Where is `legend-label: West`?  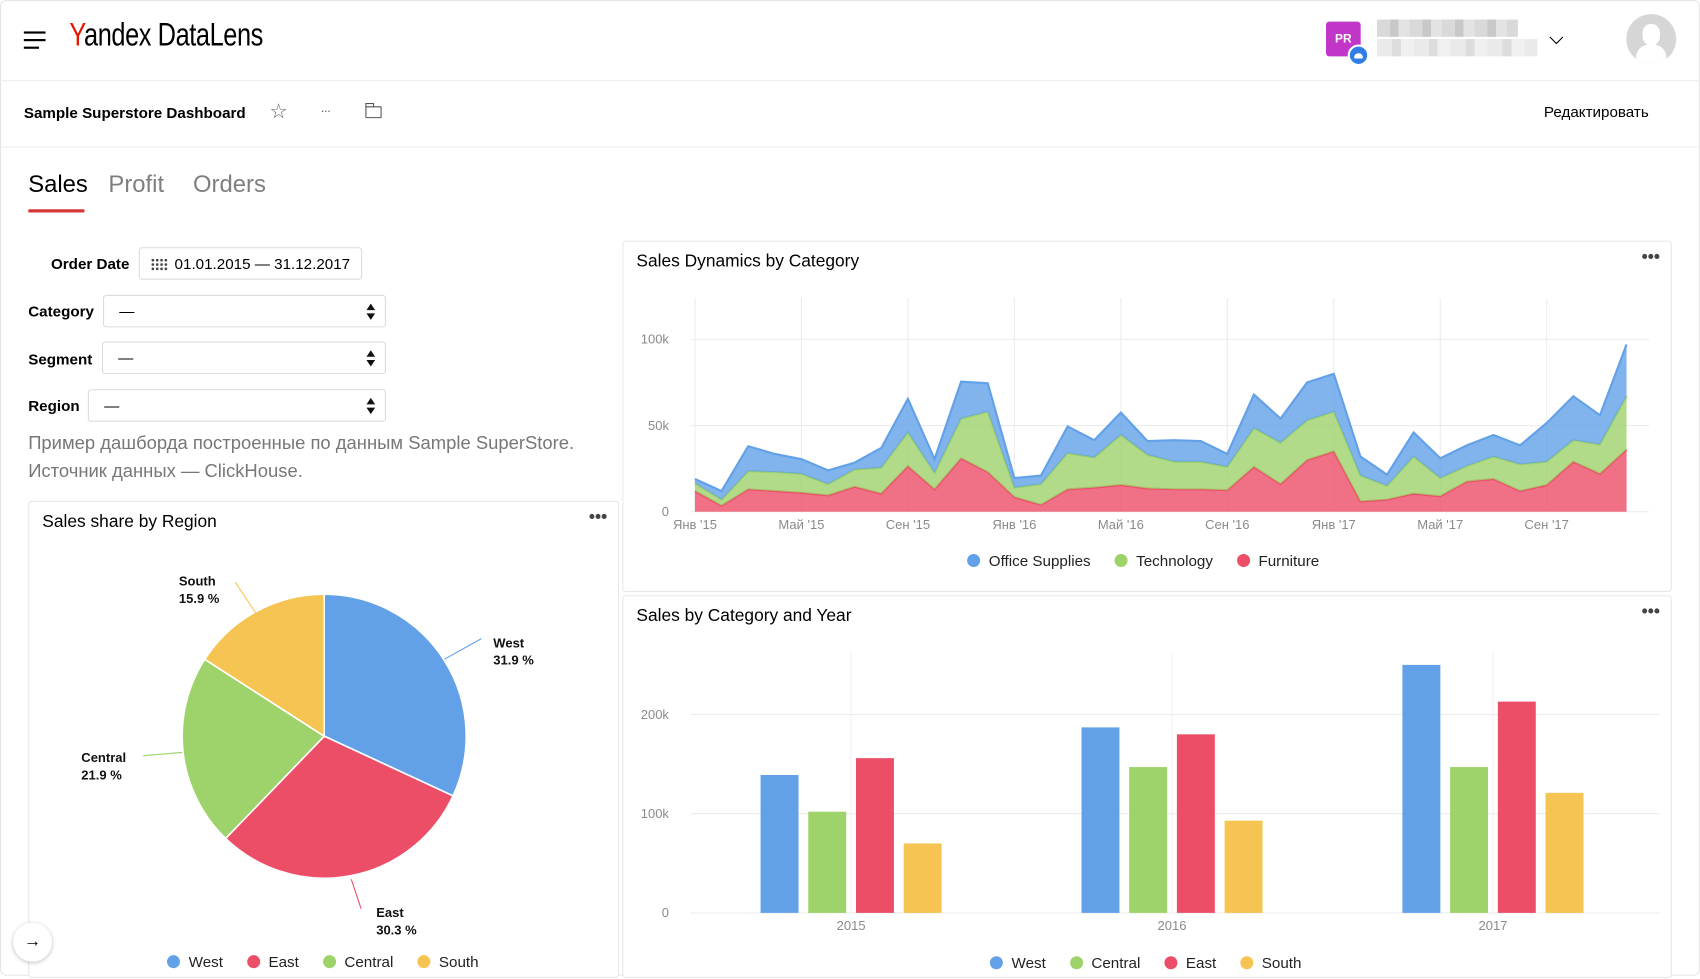
legend-label: West is located at coordinates (1028, 963).